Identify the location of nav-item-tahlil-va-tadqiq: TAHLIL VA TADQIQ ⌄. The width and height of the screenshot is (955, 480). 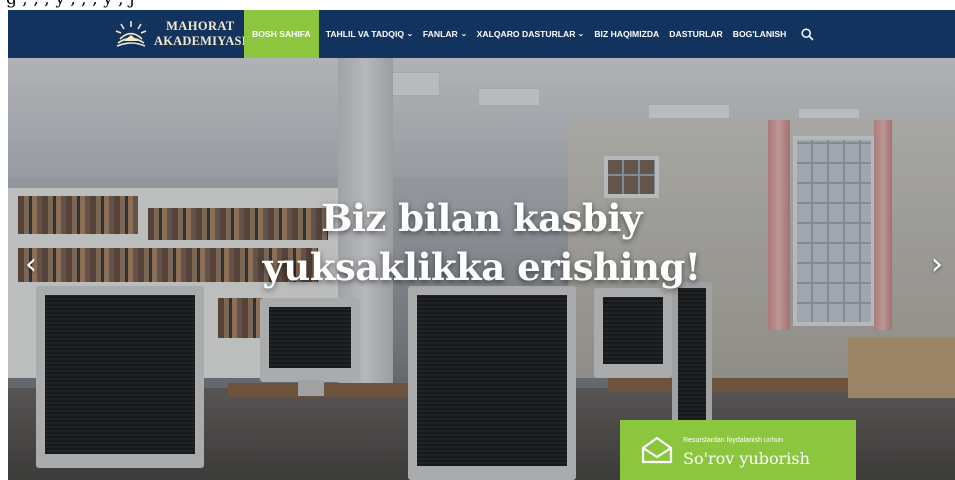
(369, 34).